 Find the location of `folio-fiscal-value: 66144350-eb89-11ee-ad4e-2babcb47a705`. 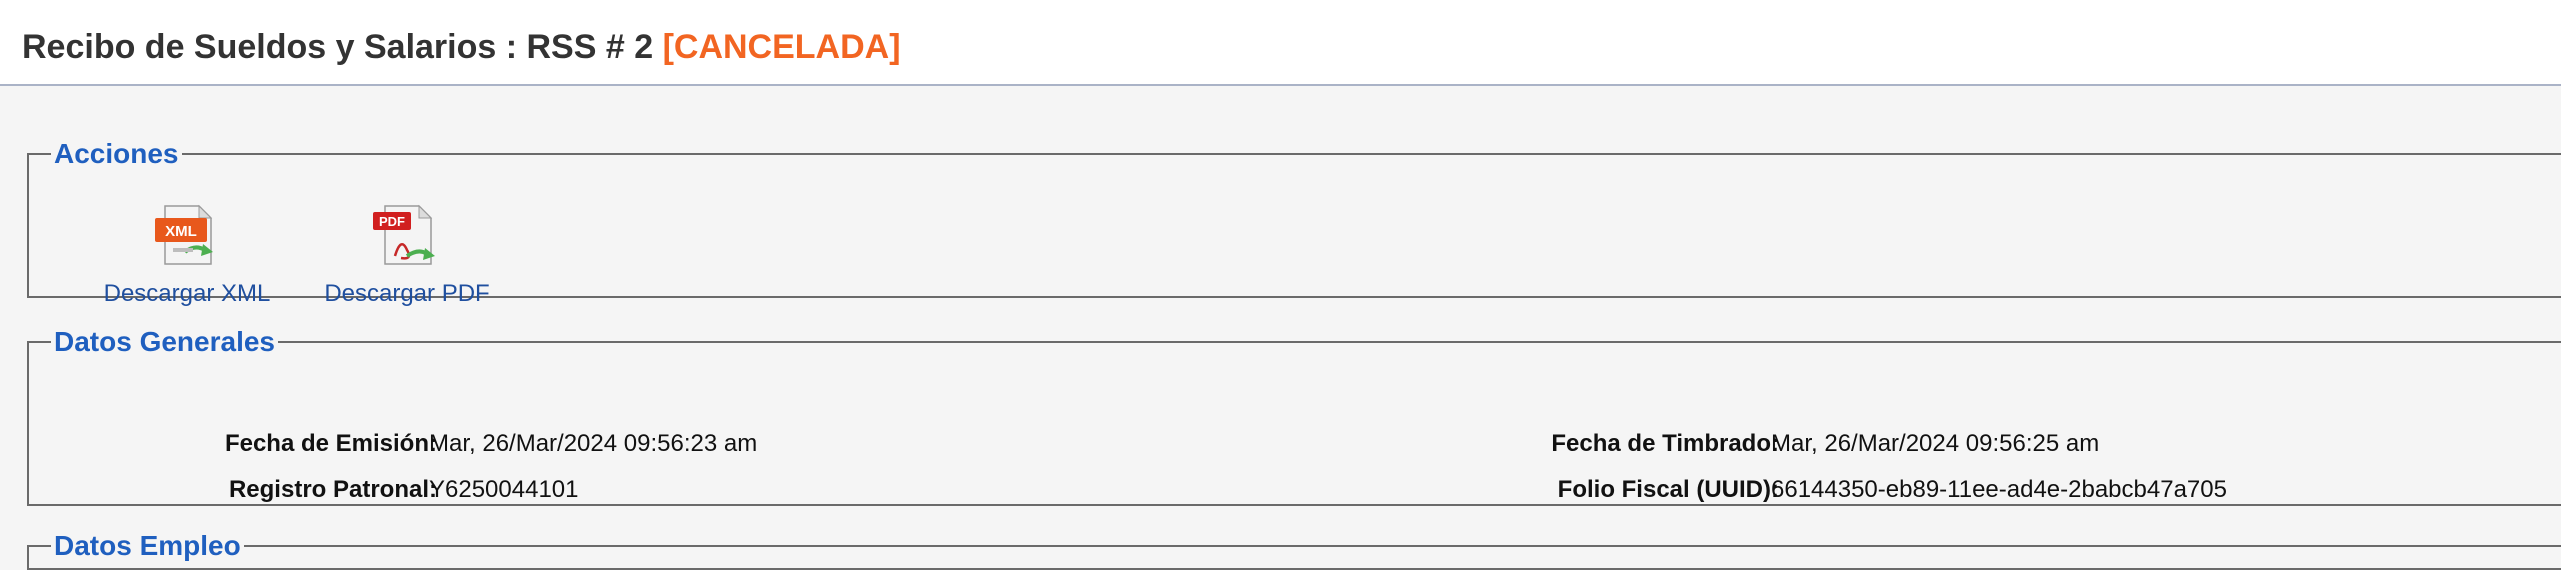

folio-fiscal-value: 66144350-eb89-11ee-ad4e-2babcb47a705 is located at coordinates (1999, 489).